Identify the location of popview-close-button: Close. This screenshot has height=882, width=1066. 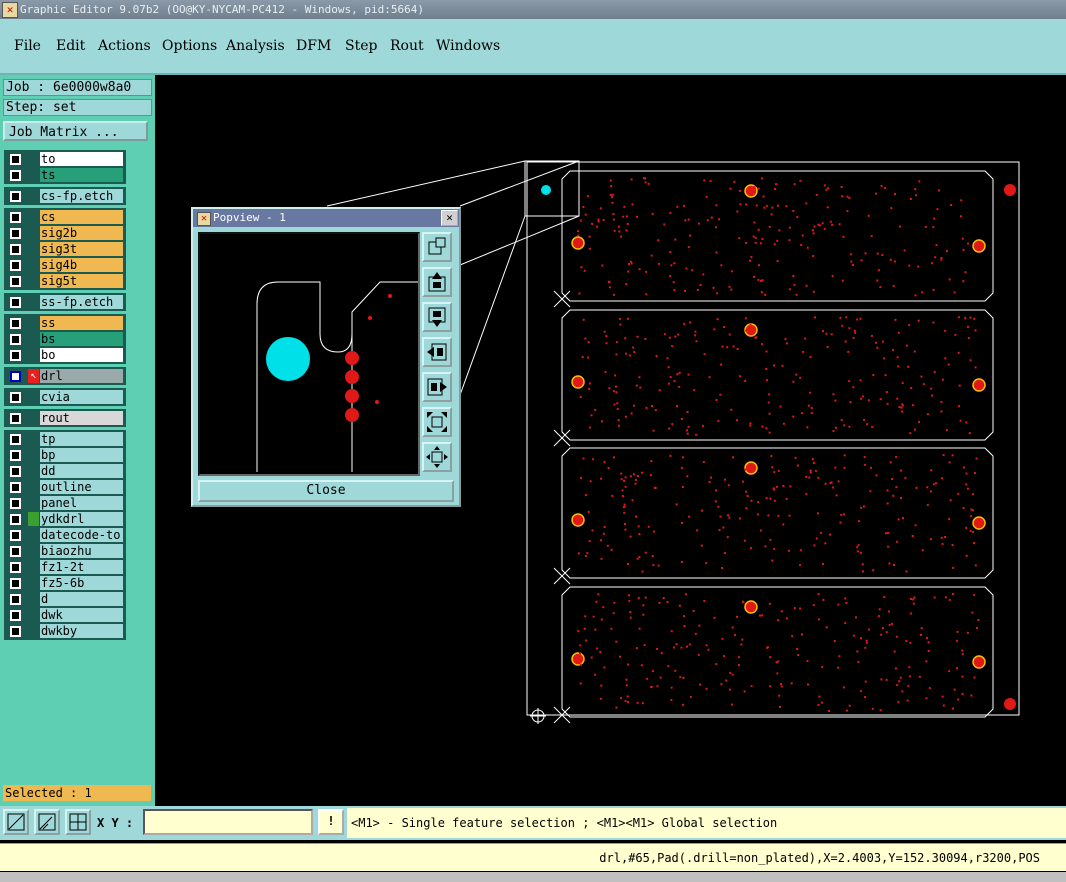
(326, 491).